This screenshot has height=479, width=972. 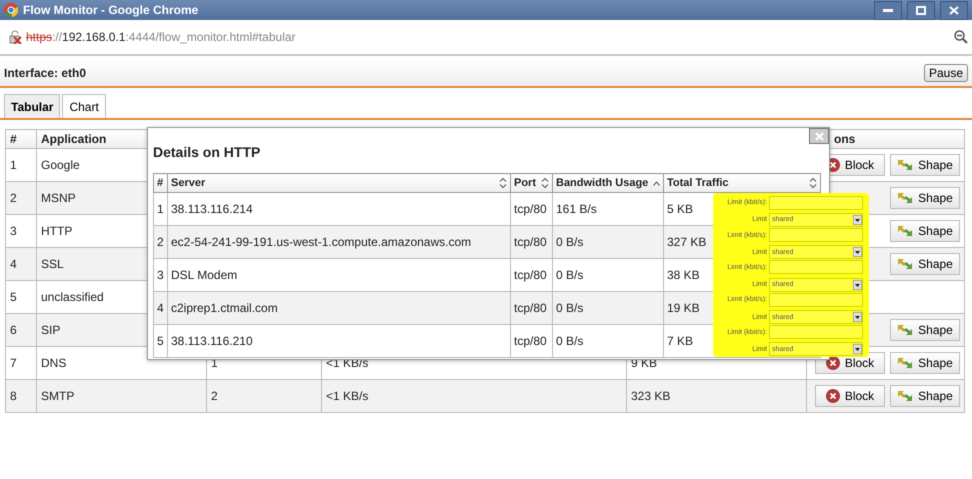 I want to click on tab: Chart, so click(x=84, y=106).